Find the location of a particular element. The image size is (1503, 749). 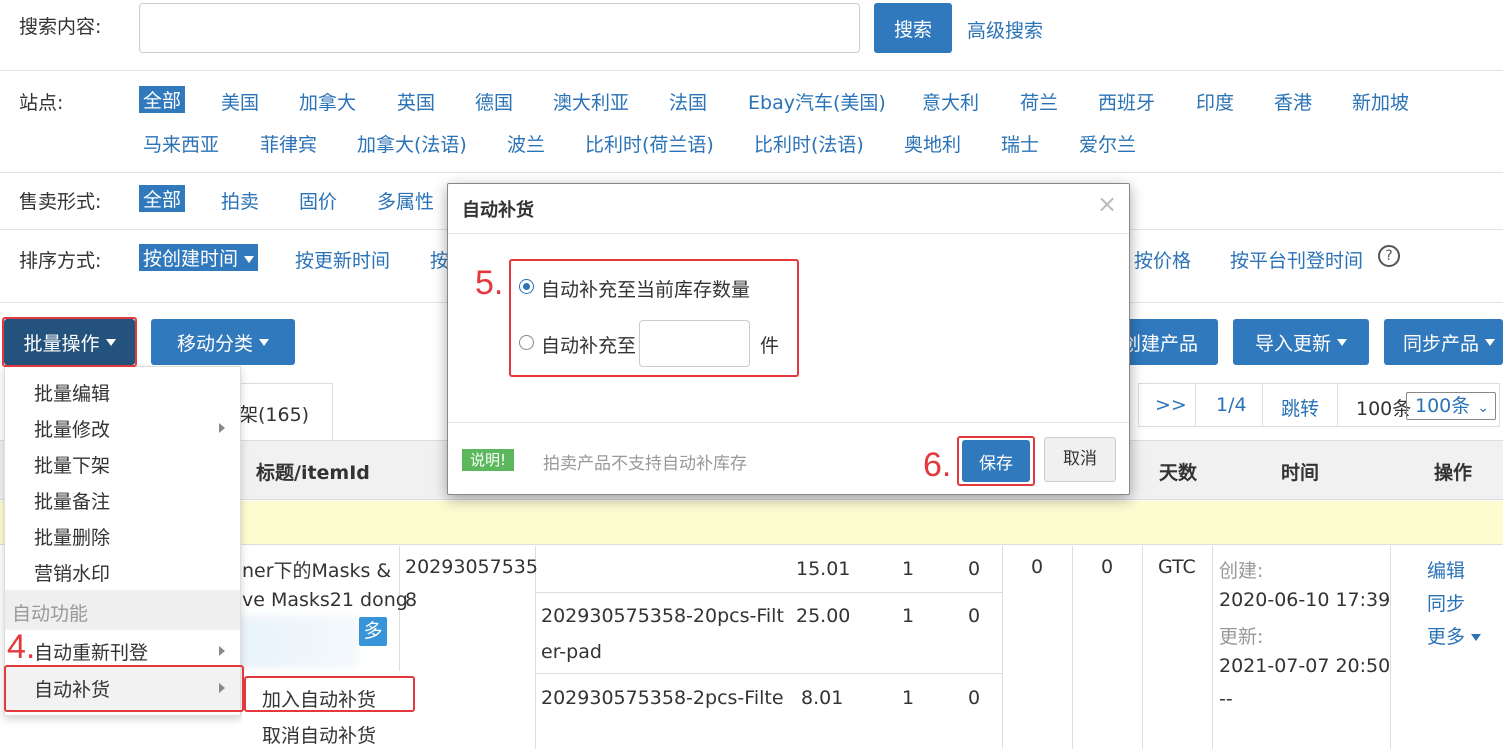

site-option: 奥地利 is located at coordinates (932, 143).